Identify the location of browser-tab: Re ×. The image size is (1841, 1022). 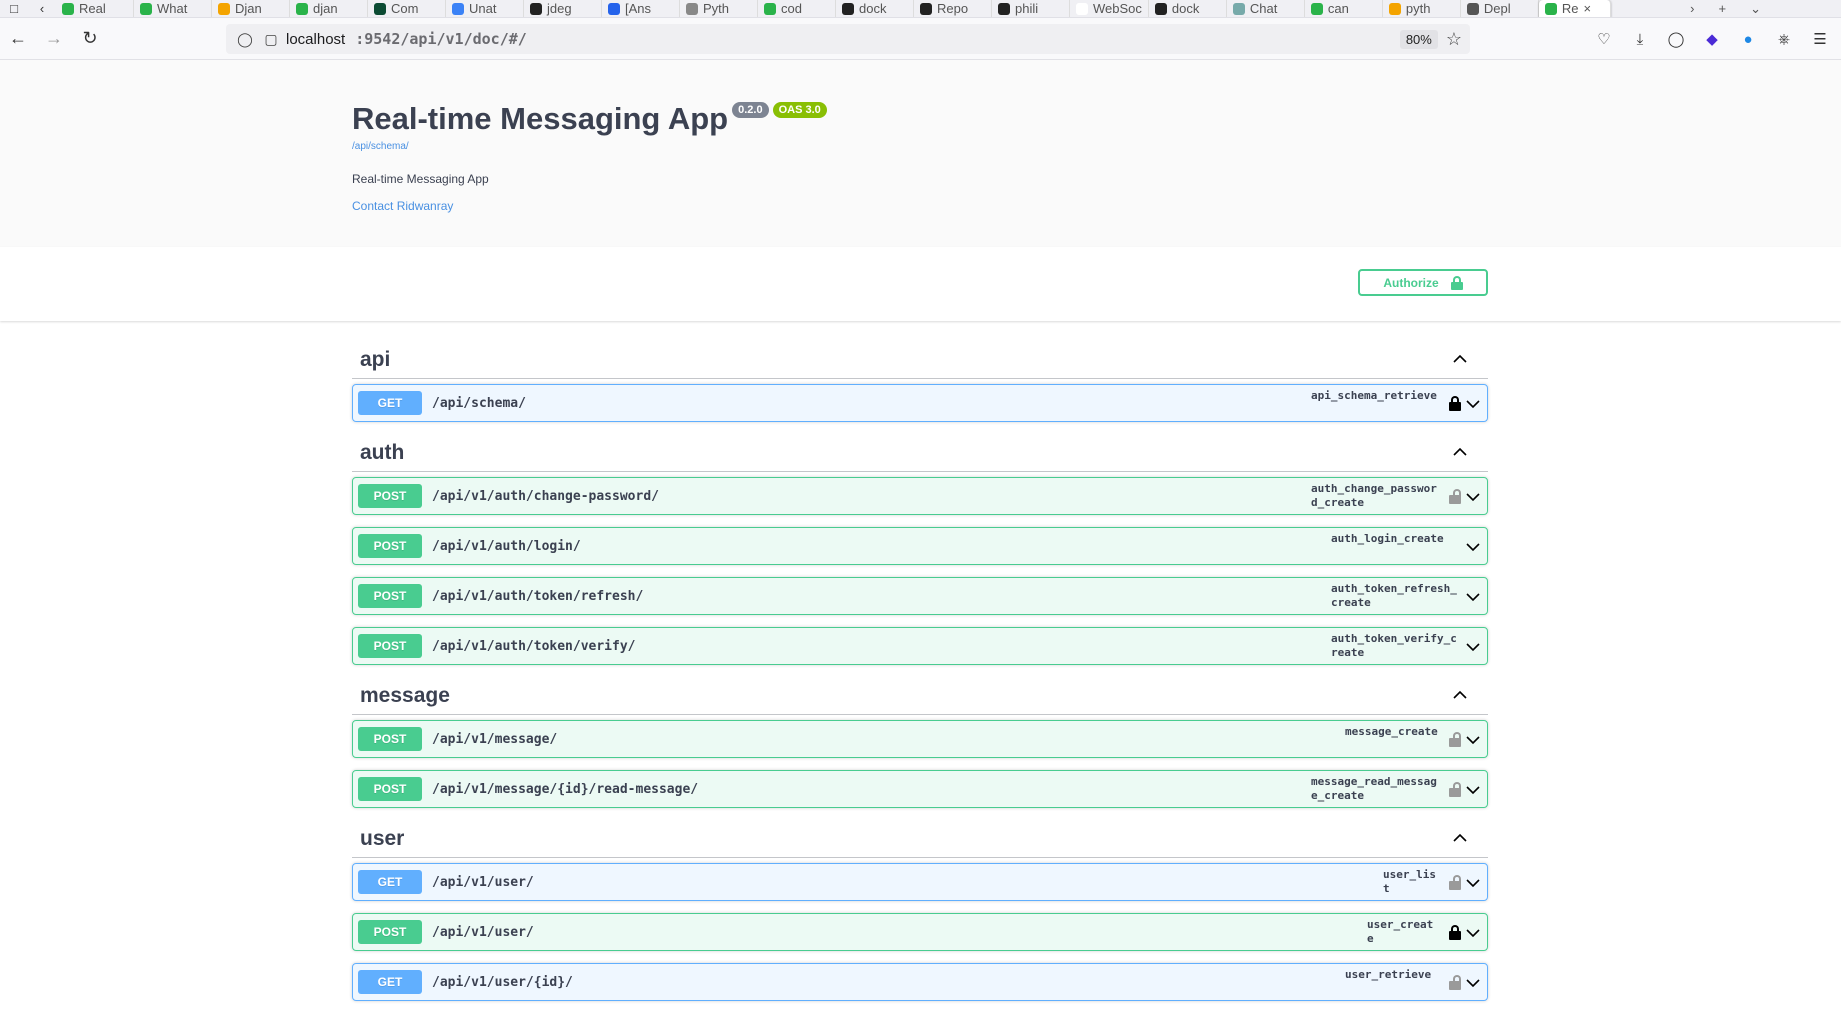
(1574, 8).